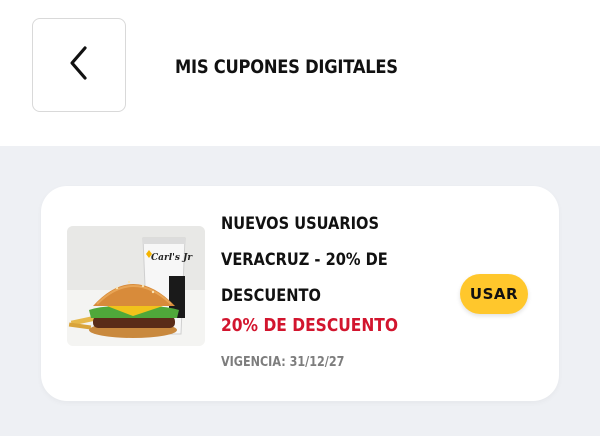  Describe the element at coordinates (172, 258) in the screenshot. I see `svg-text: Carl's Jr` at that location.